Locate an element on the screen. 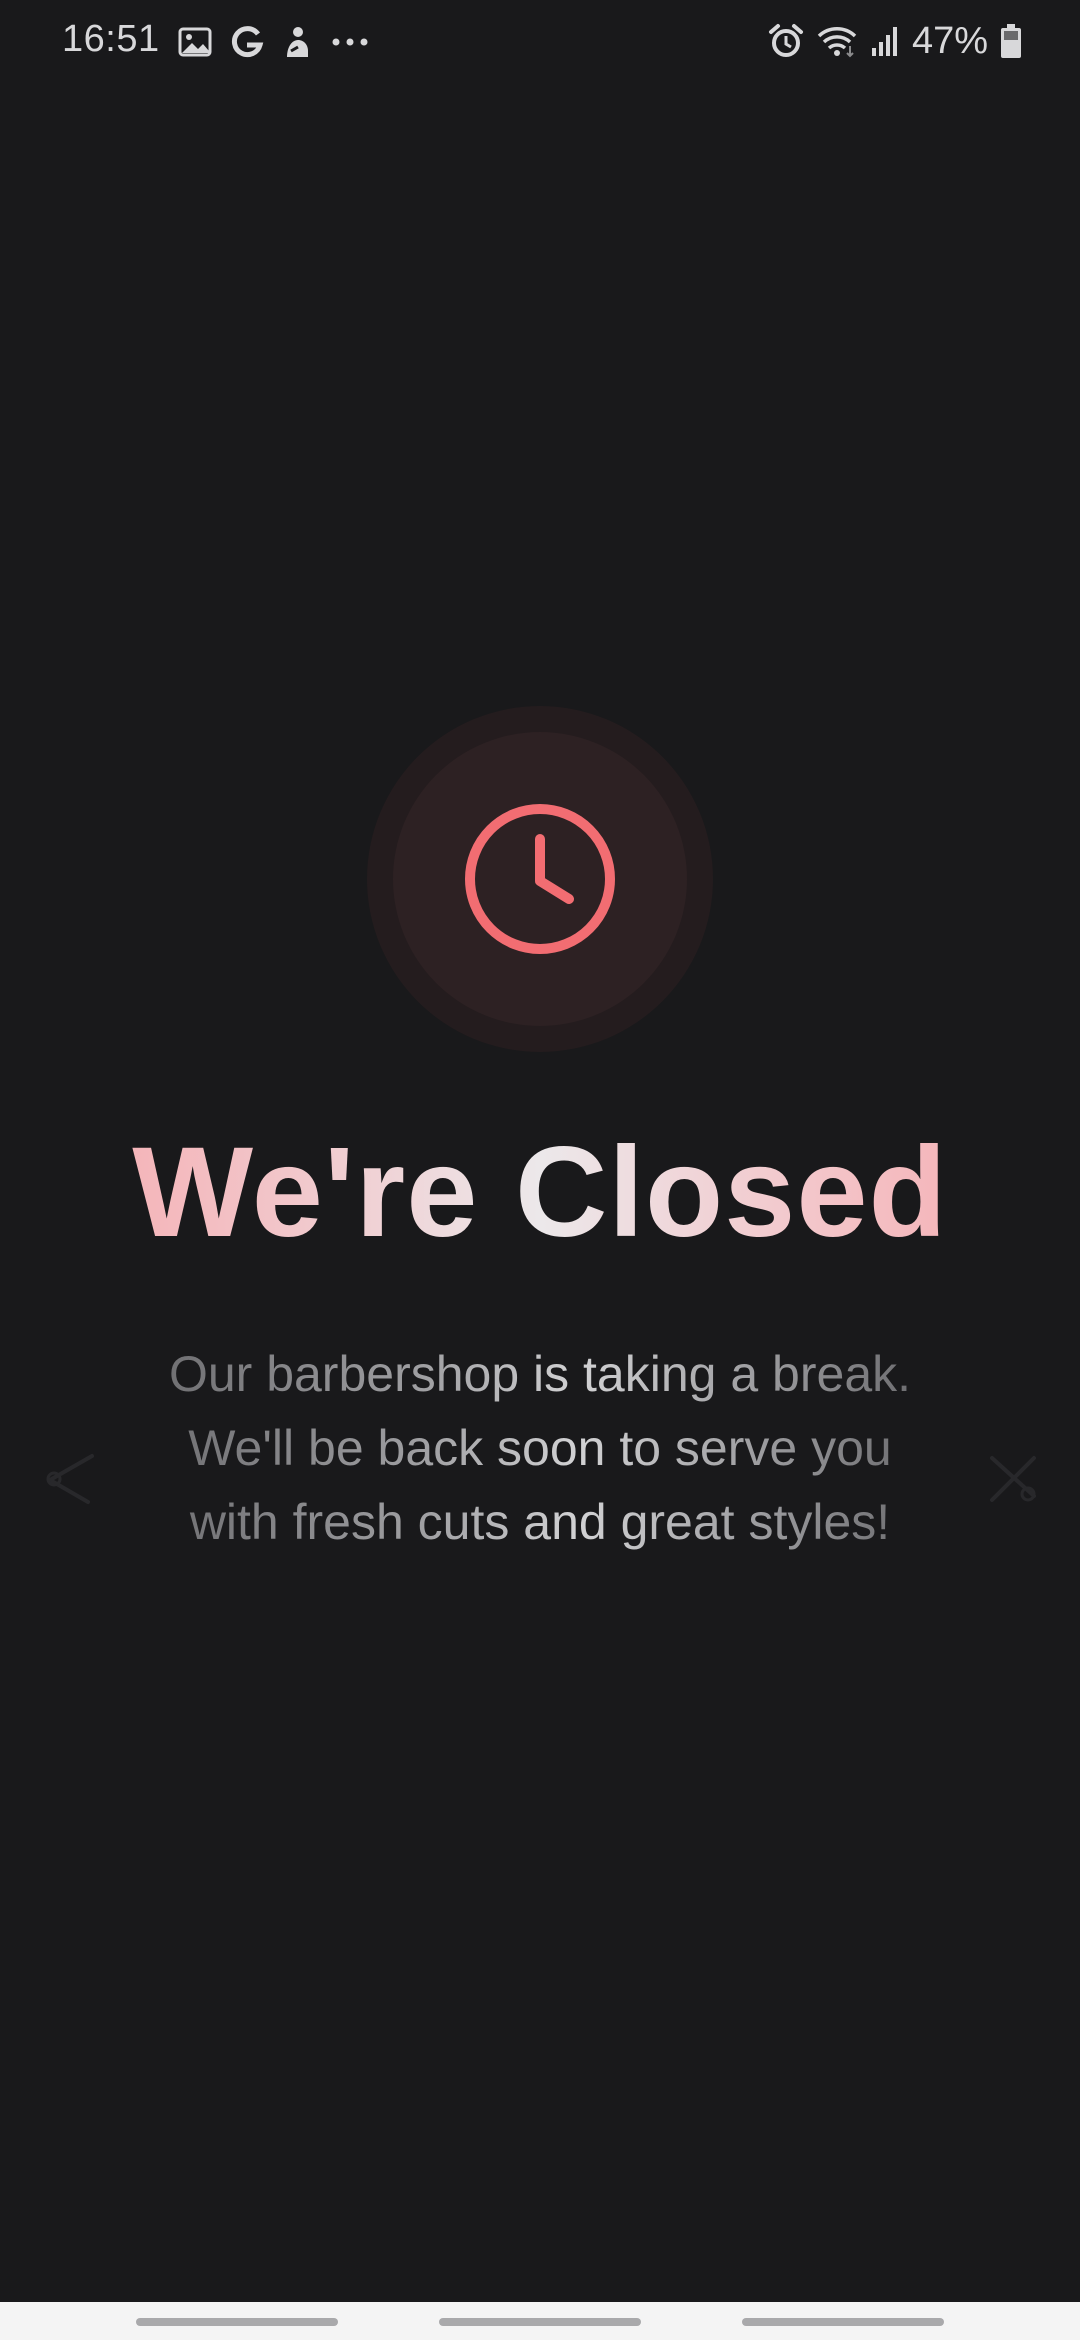 This screenshot has height=2340, width=1080. wifi-icon is located at coordinates (837, 42).